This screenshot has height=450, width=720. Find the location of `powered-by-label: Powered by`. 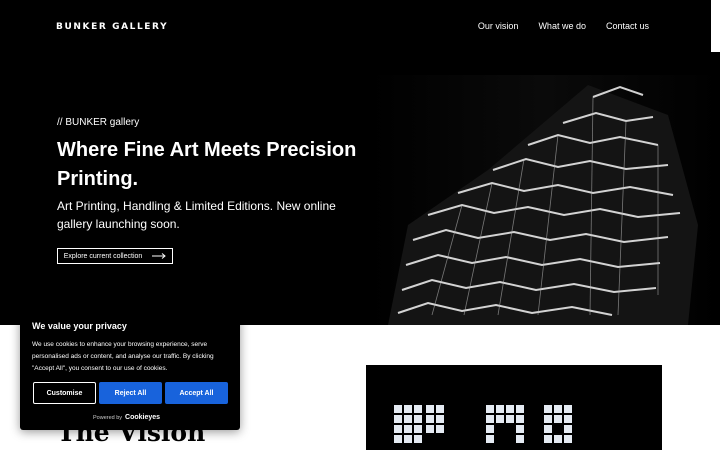

powered-by-label: Powered by is located at coordinates (108, 417).